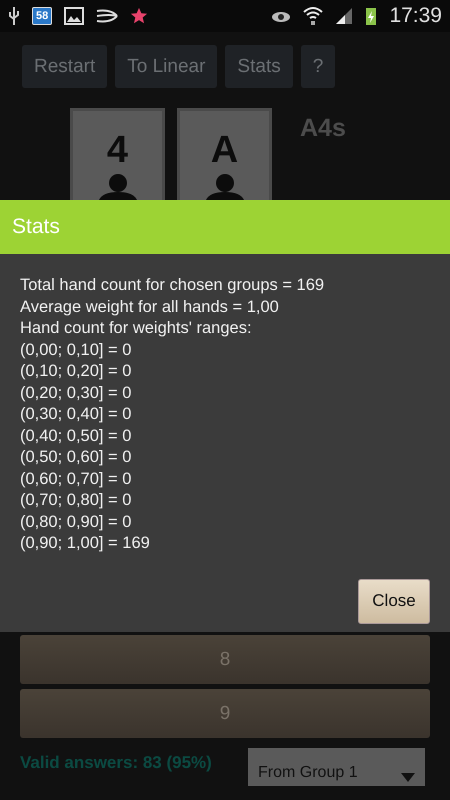 The image size is (450, 800). I want to click on stats-line: (0,70; 0,80] = 0, so click(76, 500).